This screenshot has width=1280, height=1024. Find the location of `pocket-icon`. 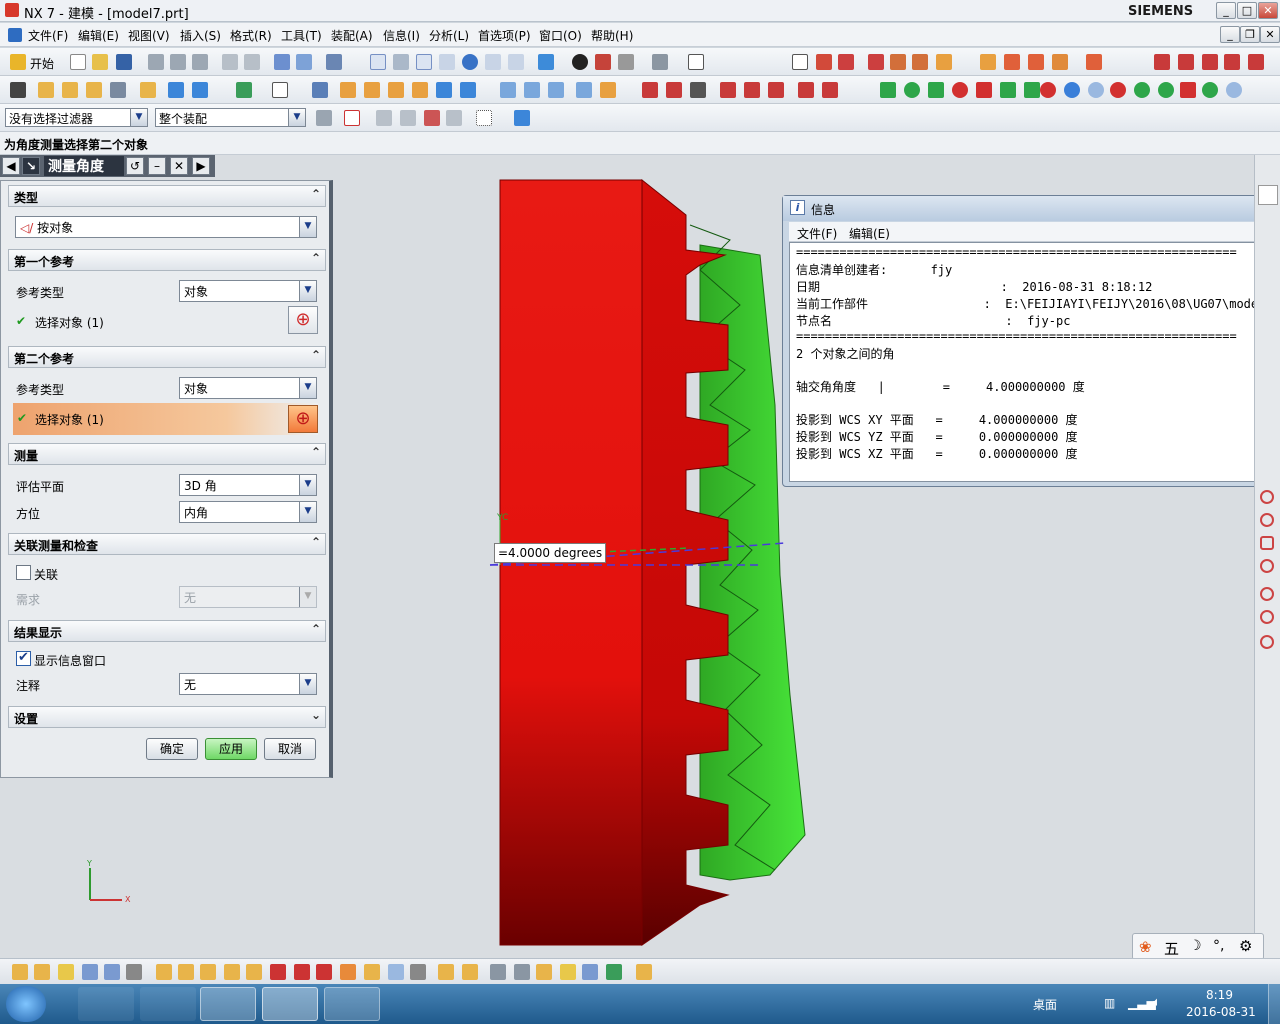

pocket-icon is located at coordinates (148, 90).